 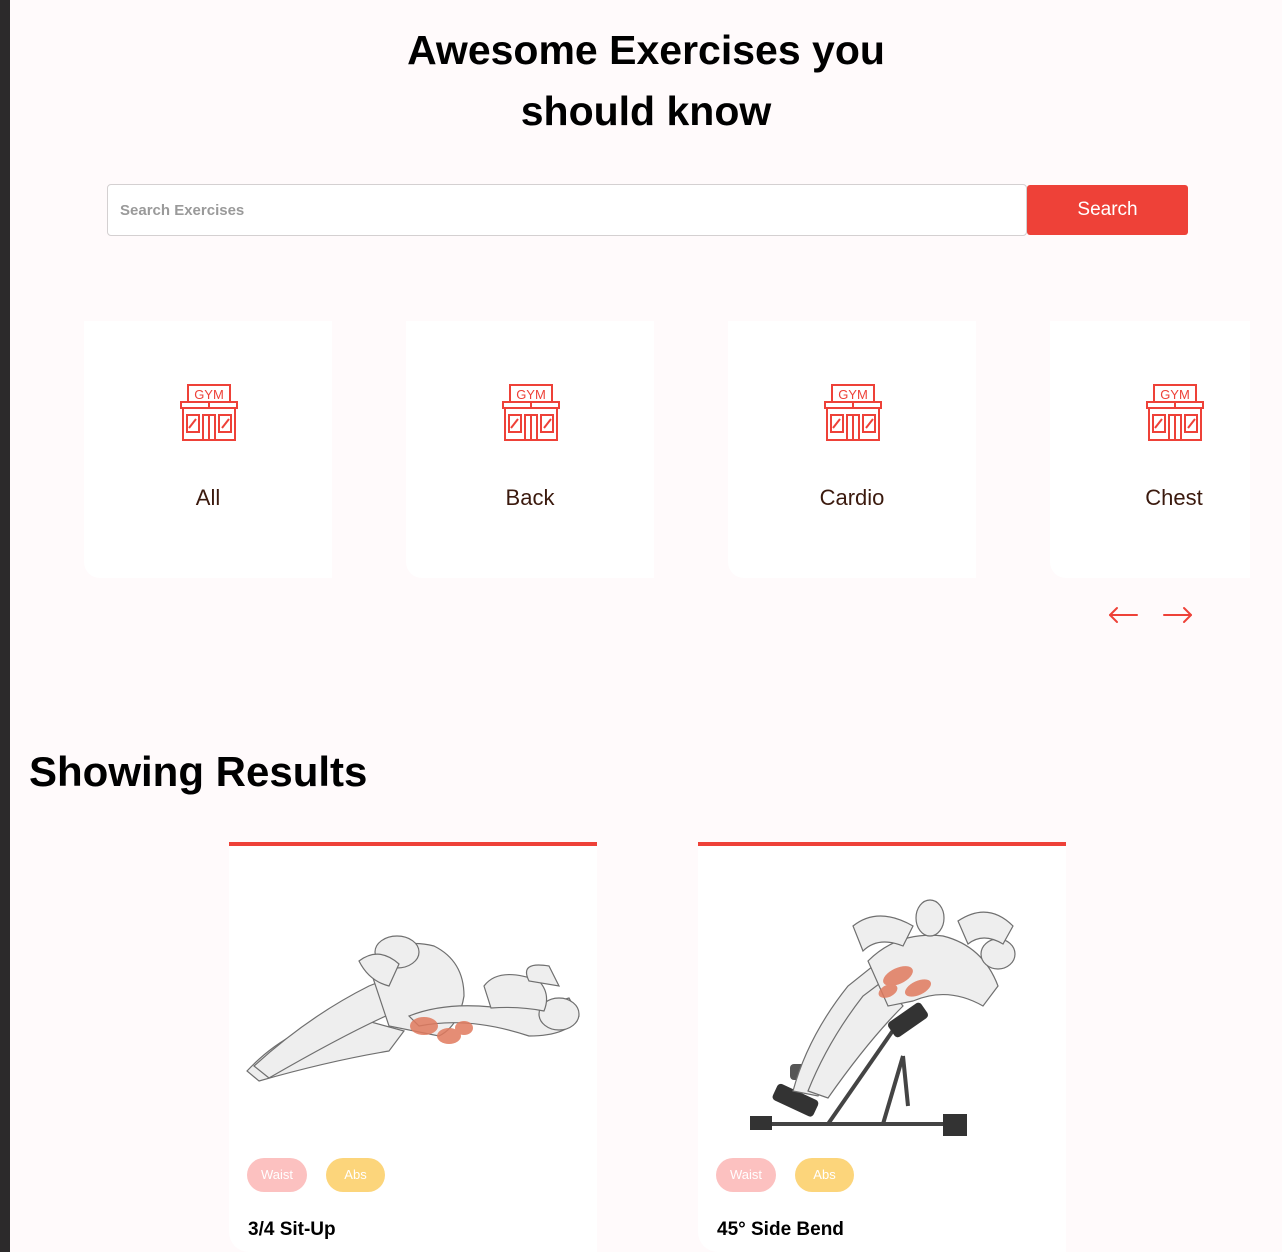 I want to click on results-title: Showing Results, so click(x=198, y=771).